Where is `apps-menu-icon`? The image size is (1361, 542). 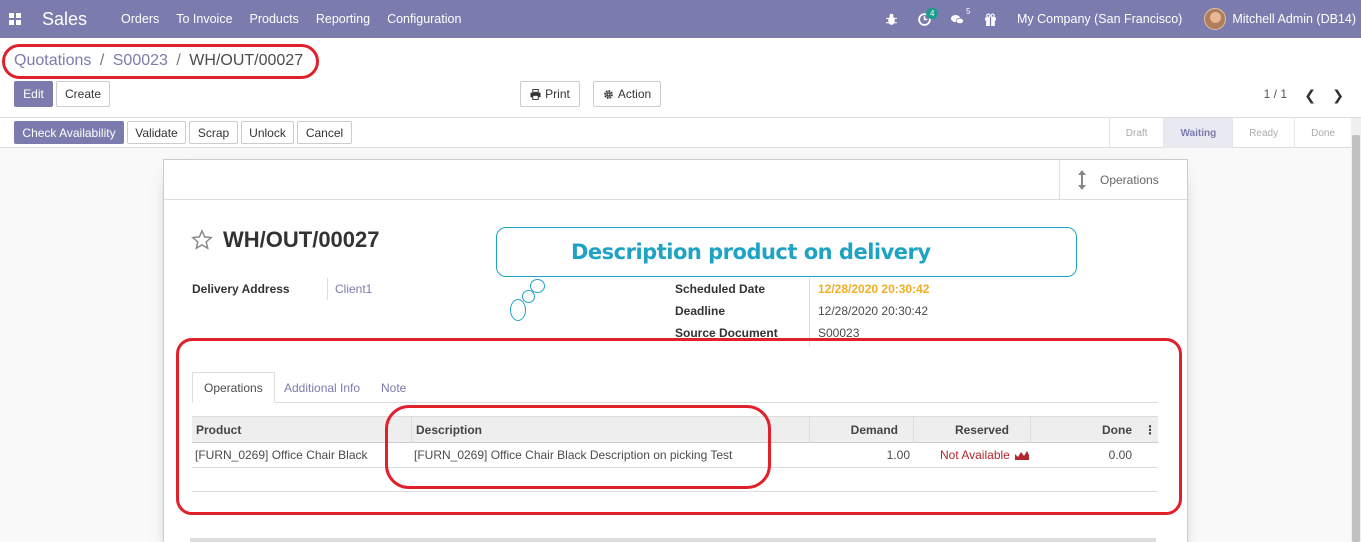
apps-menu-icon is located at coordinates (15, 19).